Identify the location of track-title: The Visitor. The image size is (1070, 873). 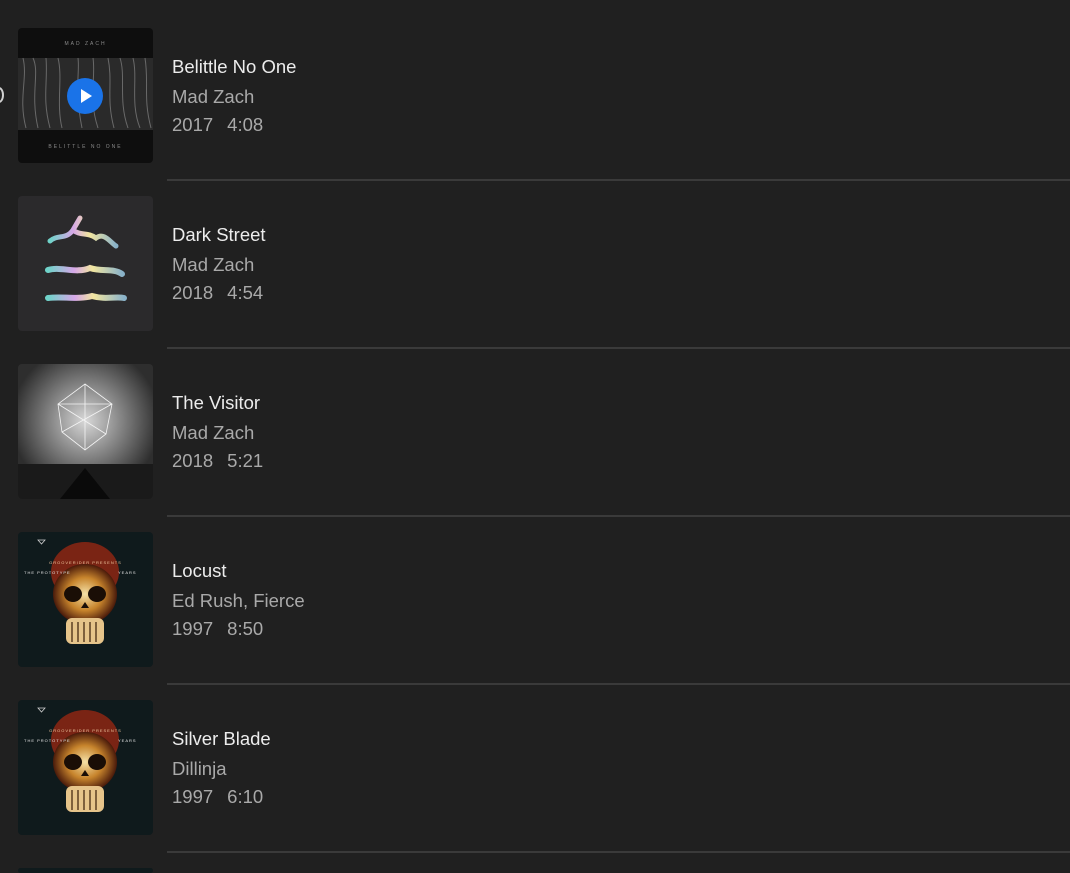
(216, 402).